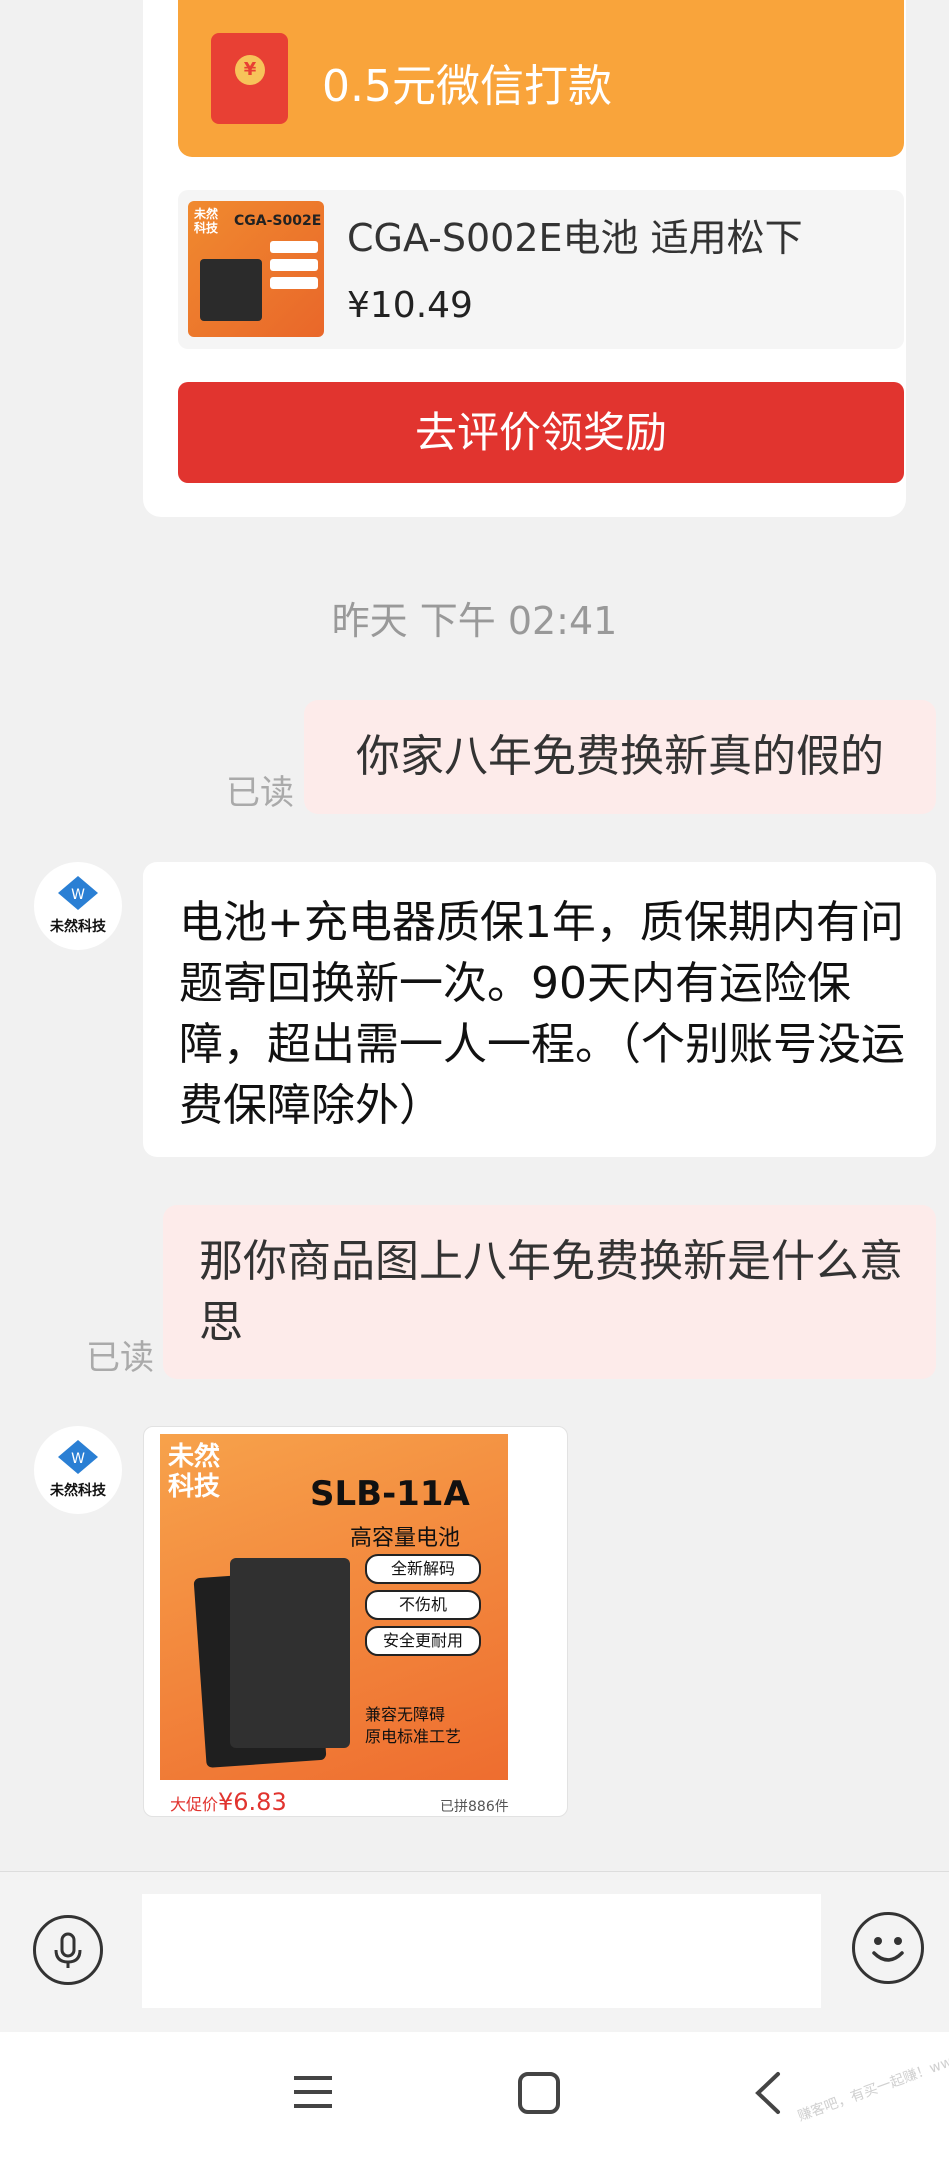 The width and height of the screenshot is (949, 2164). Describe the element at coordinates (474, 621) in the screenshot. I see `message-timestamp: 昨天 下午 02:41` at that location.